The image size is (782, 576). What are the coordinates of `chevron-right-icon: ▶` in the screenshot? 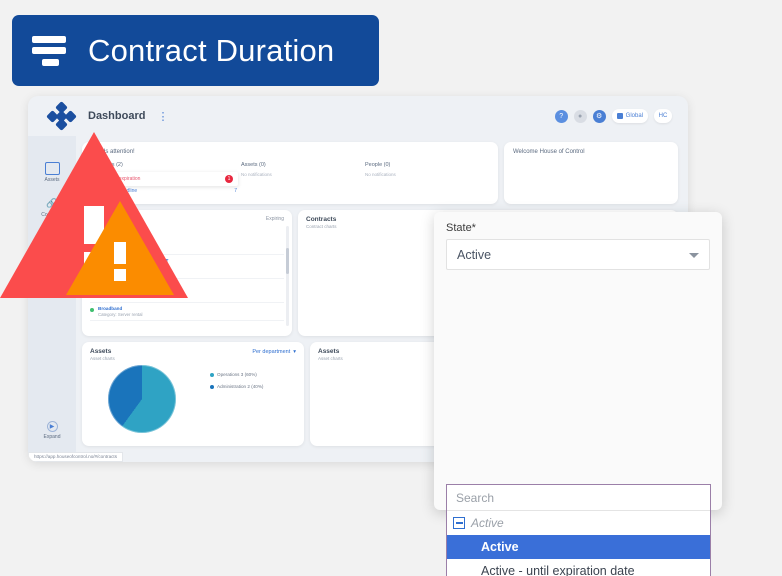 It's located at (52, 426).